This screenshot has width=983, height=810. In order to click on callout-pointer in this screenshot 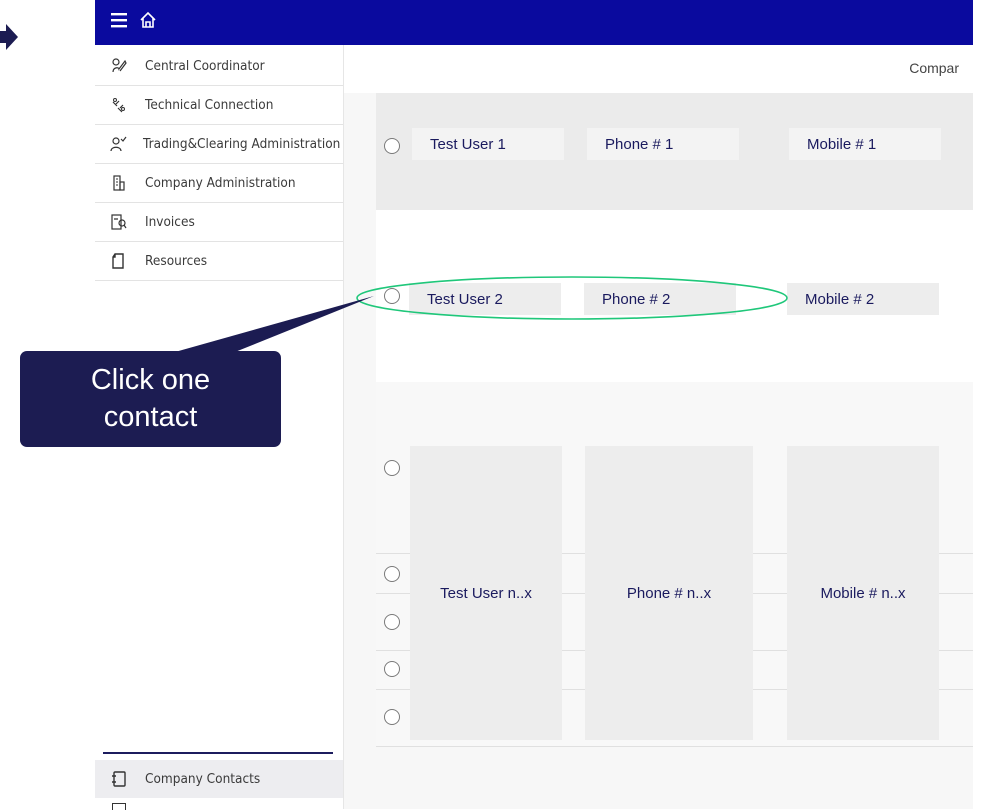, I will do `click(274, 324)`.